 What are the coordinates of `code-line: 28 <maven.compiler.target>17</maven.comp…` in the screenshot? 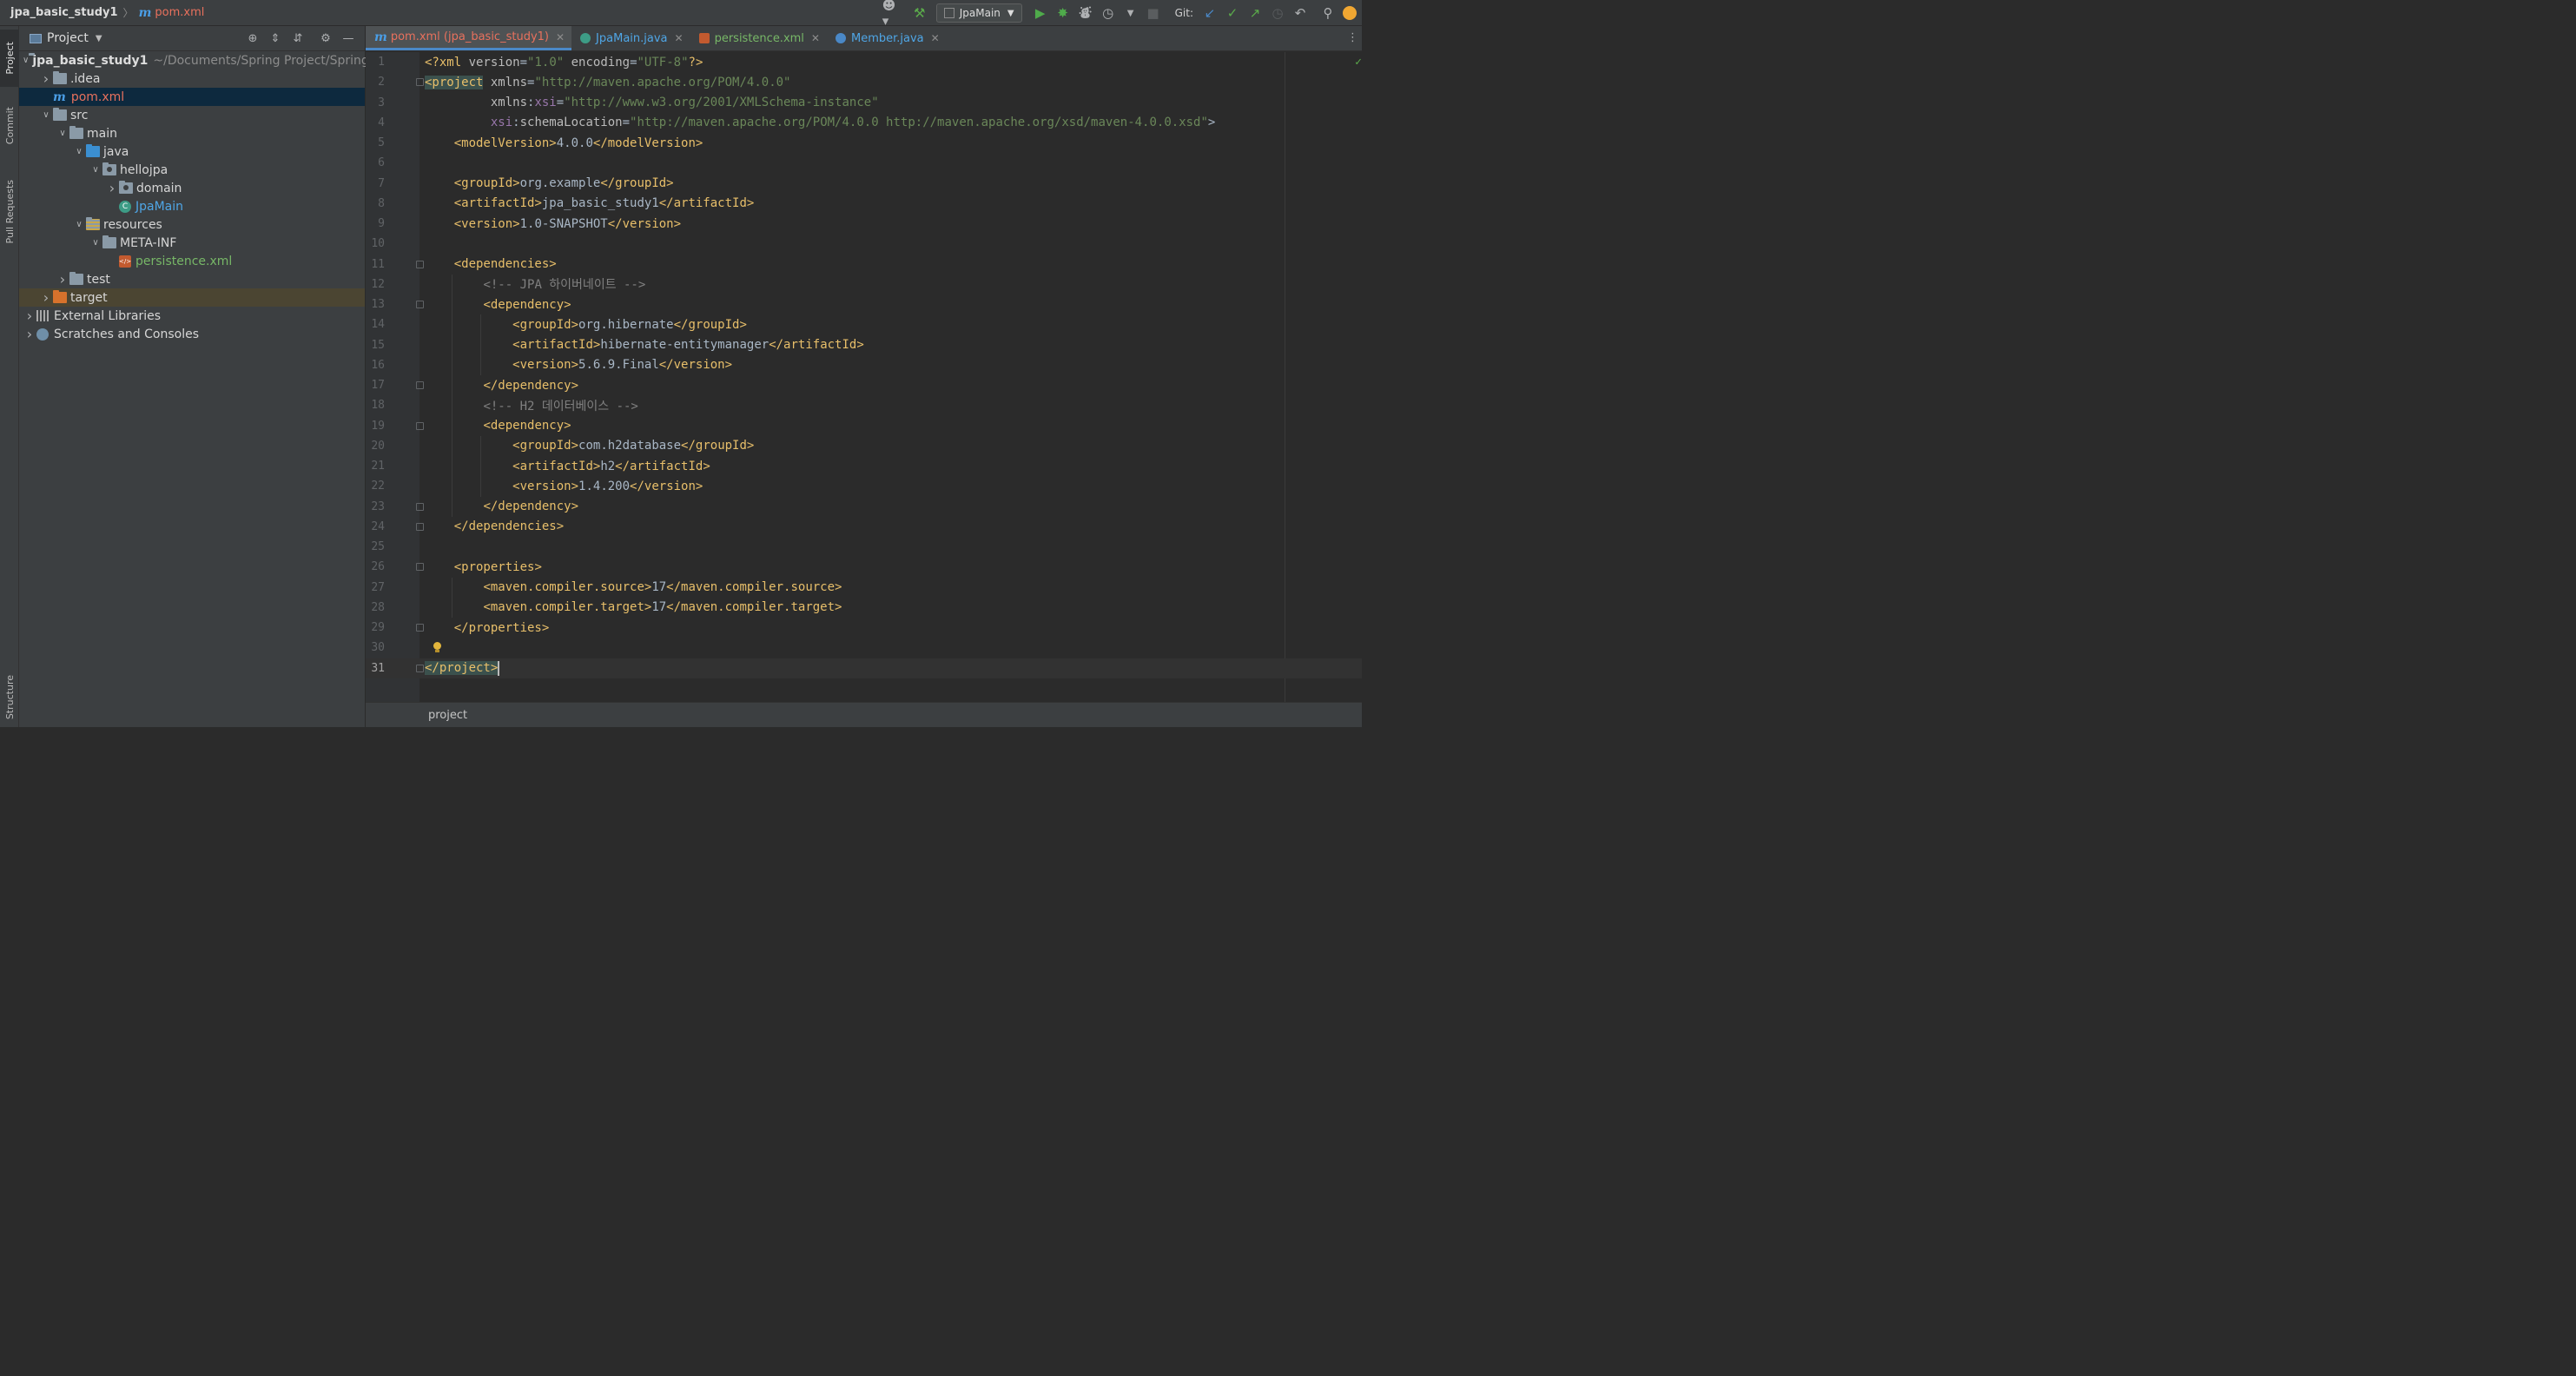 It's located at (864, 608).